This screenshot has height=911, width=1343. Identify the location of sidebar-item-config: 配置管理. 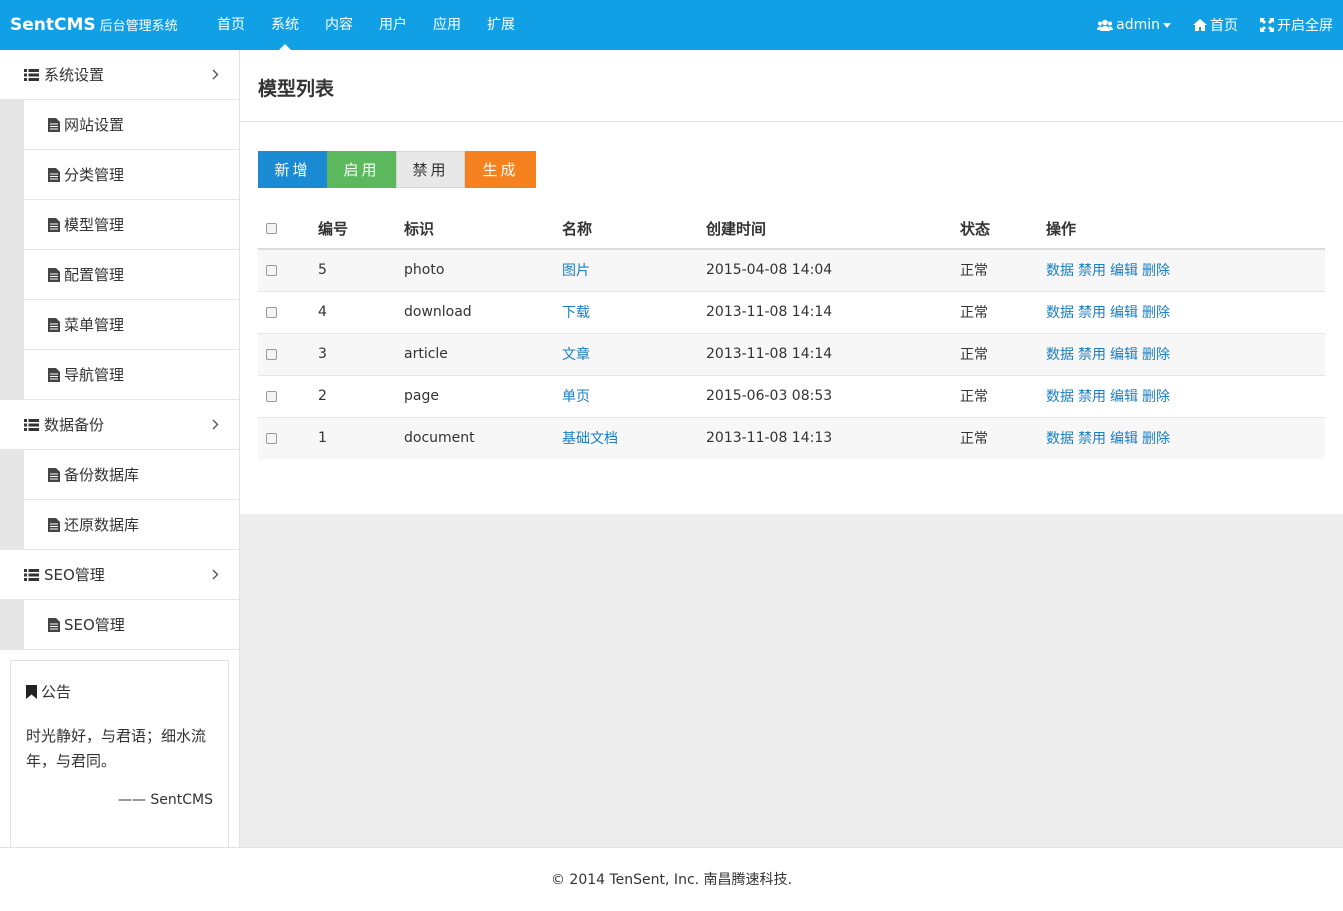
(131, 275).